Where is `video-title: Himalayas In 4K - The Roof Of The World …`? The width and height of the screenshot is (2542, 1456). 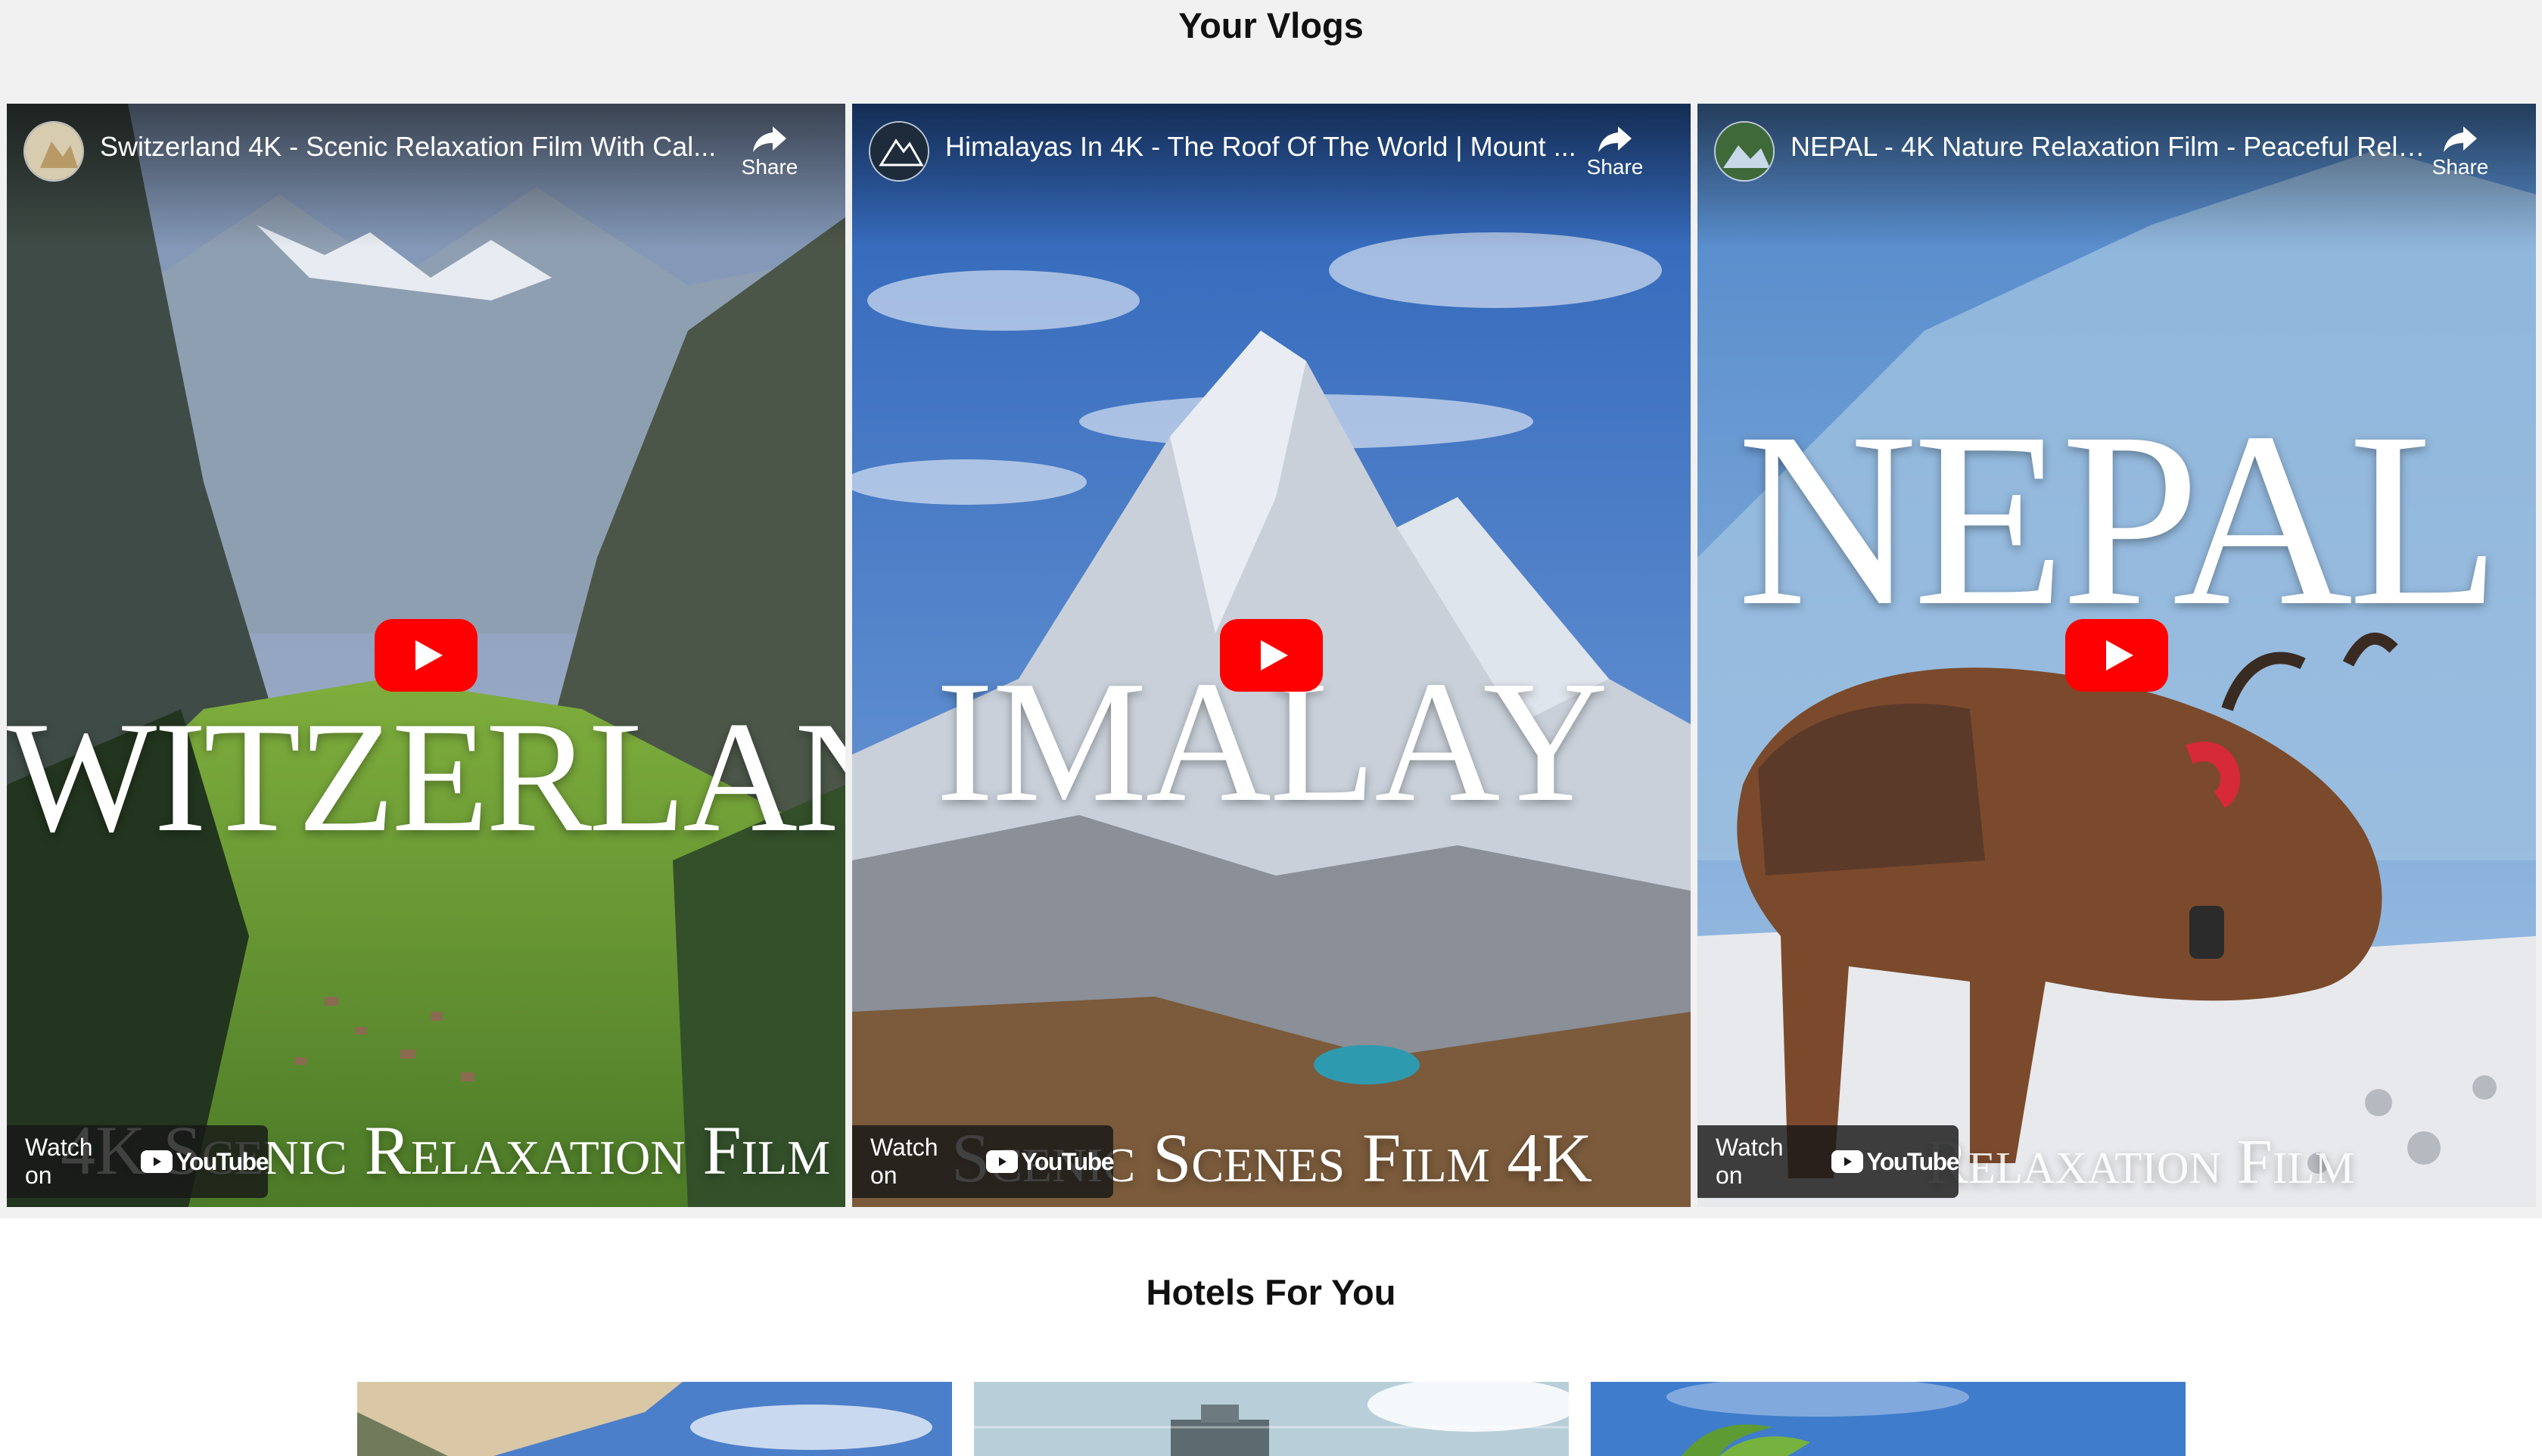
video-title: Himalayas In 4K - The Roof Of The World … is located at coordinates (1263, 147).